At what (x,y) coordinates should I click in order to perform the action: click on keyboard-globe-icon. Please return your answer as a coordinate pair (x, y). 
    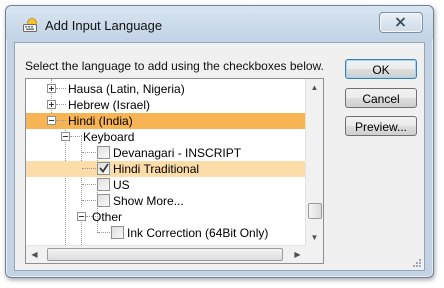
    Looking at the image, I should click on (30, 25).